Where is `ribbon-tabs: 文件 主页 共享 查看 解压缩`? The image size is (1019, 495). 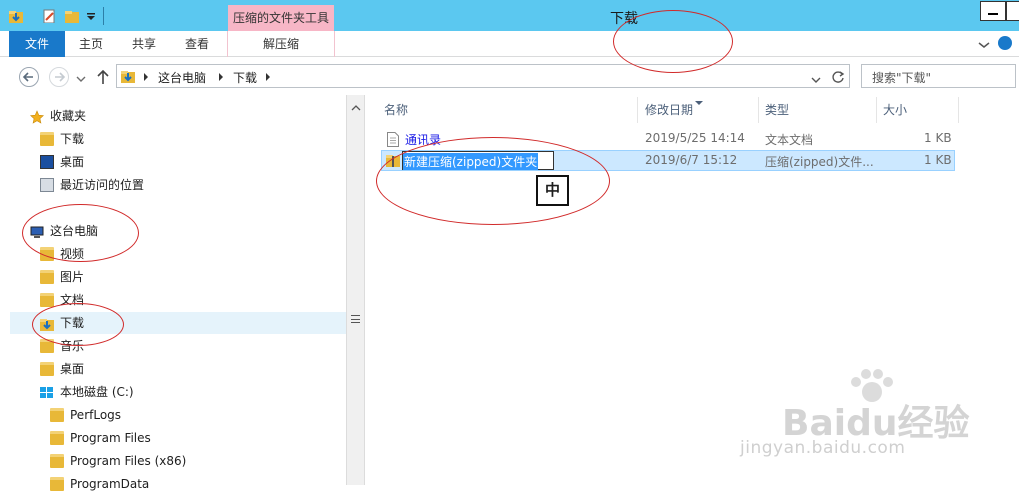
ribbon-tabs: 文件 主页 共享 查看 解压缩 is located at coordinates (509, 44).